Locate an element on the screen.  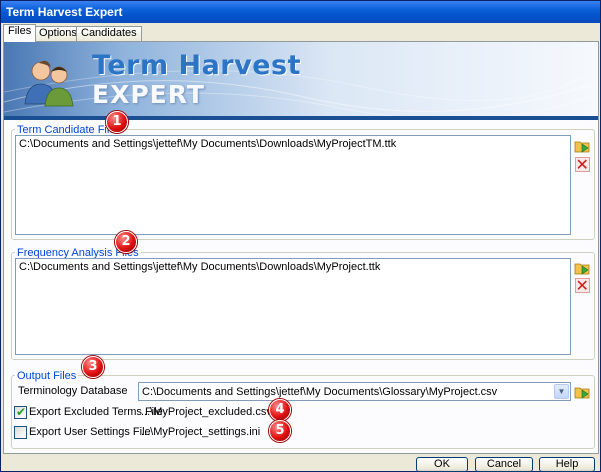
add-frequency-button is located at coordinates (582, 267).